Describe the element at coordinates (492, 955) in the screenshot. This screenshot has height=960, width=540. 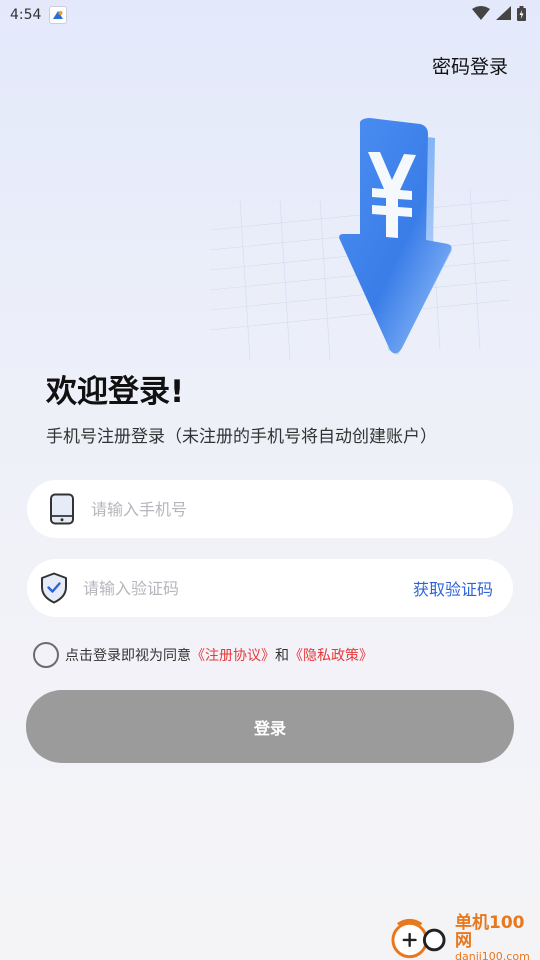
I see `watermark-url: danji100.com` at that location.